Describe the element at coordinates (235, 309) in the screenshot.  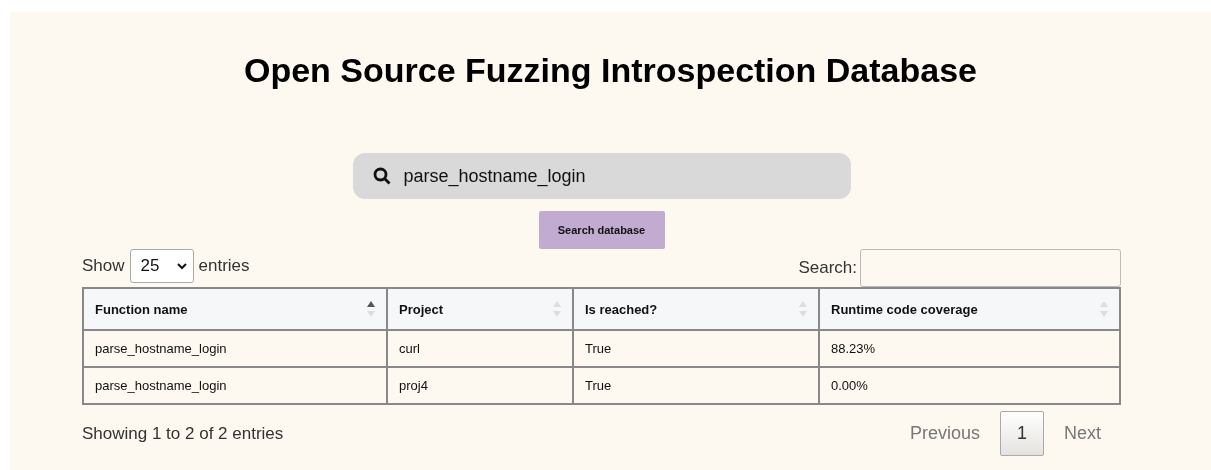
I see `column-header: Function name` at that location.